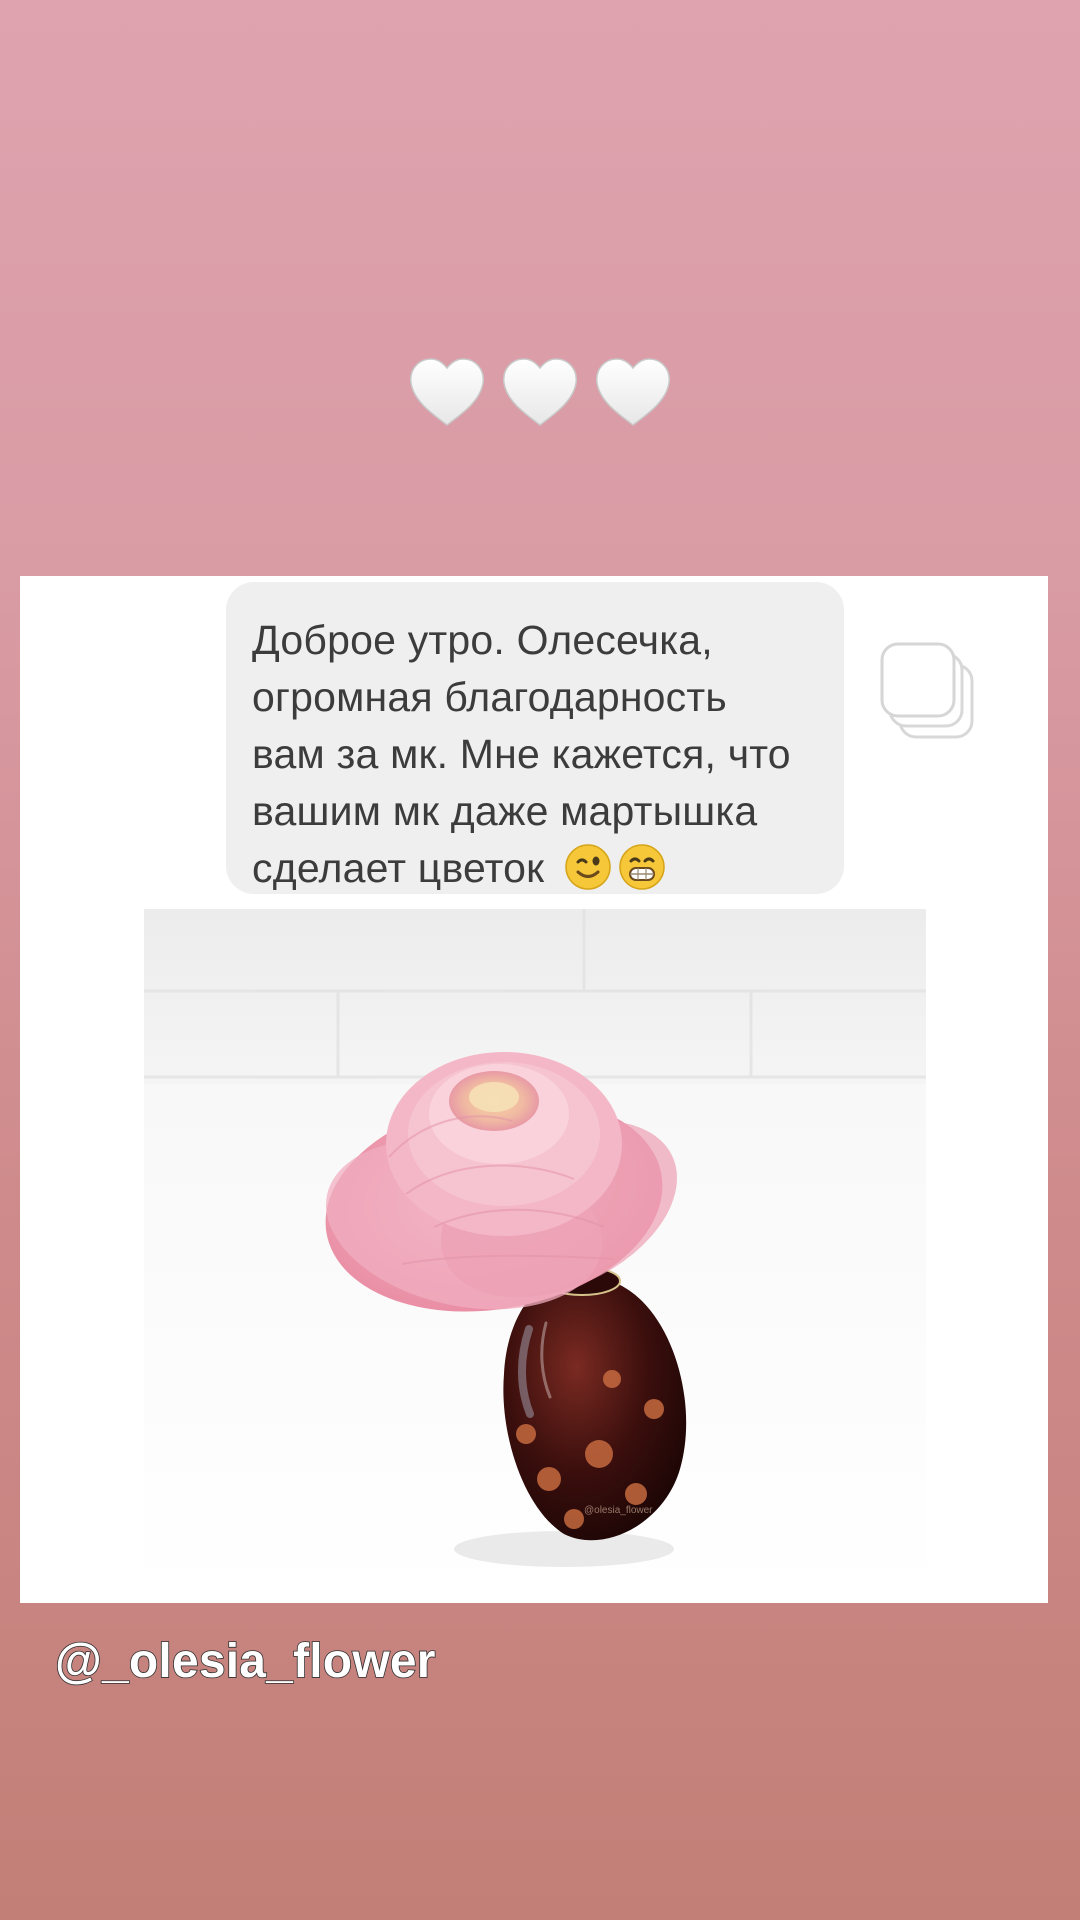 This screenshot has height=1920, width=1080. What do you see at coordinates (398, 868) in the screenshot?
I see `message-line: сделает цветок` at bounding box center [398, 868].